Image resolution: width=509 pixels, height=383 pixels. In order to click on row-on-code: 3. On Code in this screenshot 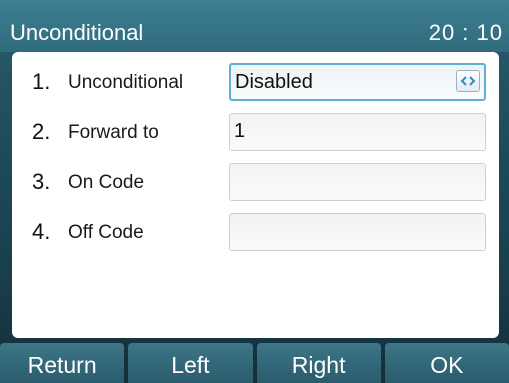, I will do `click(255, 182)`.